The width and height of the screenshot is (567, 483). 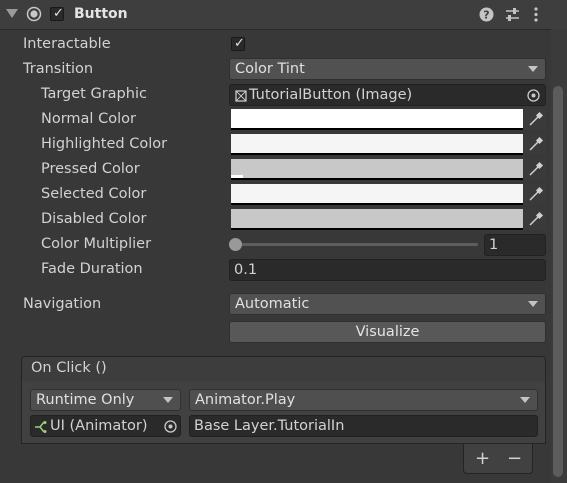 What do you see at coordinates (515, 245) in the screenshot?
I see `color-multiplier-input: 1` at bounding box center [515, 245].